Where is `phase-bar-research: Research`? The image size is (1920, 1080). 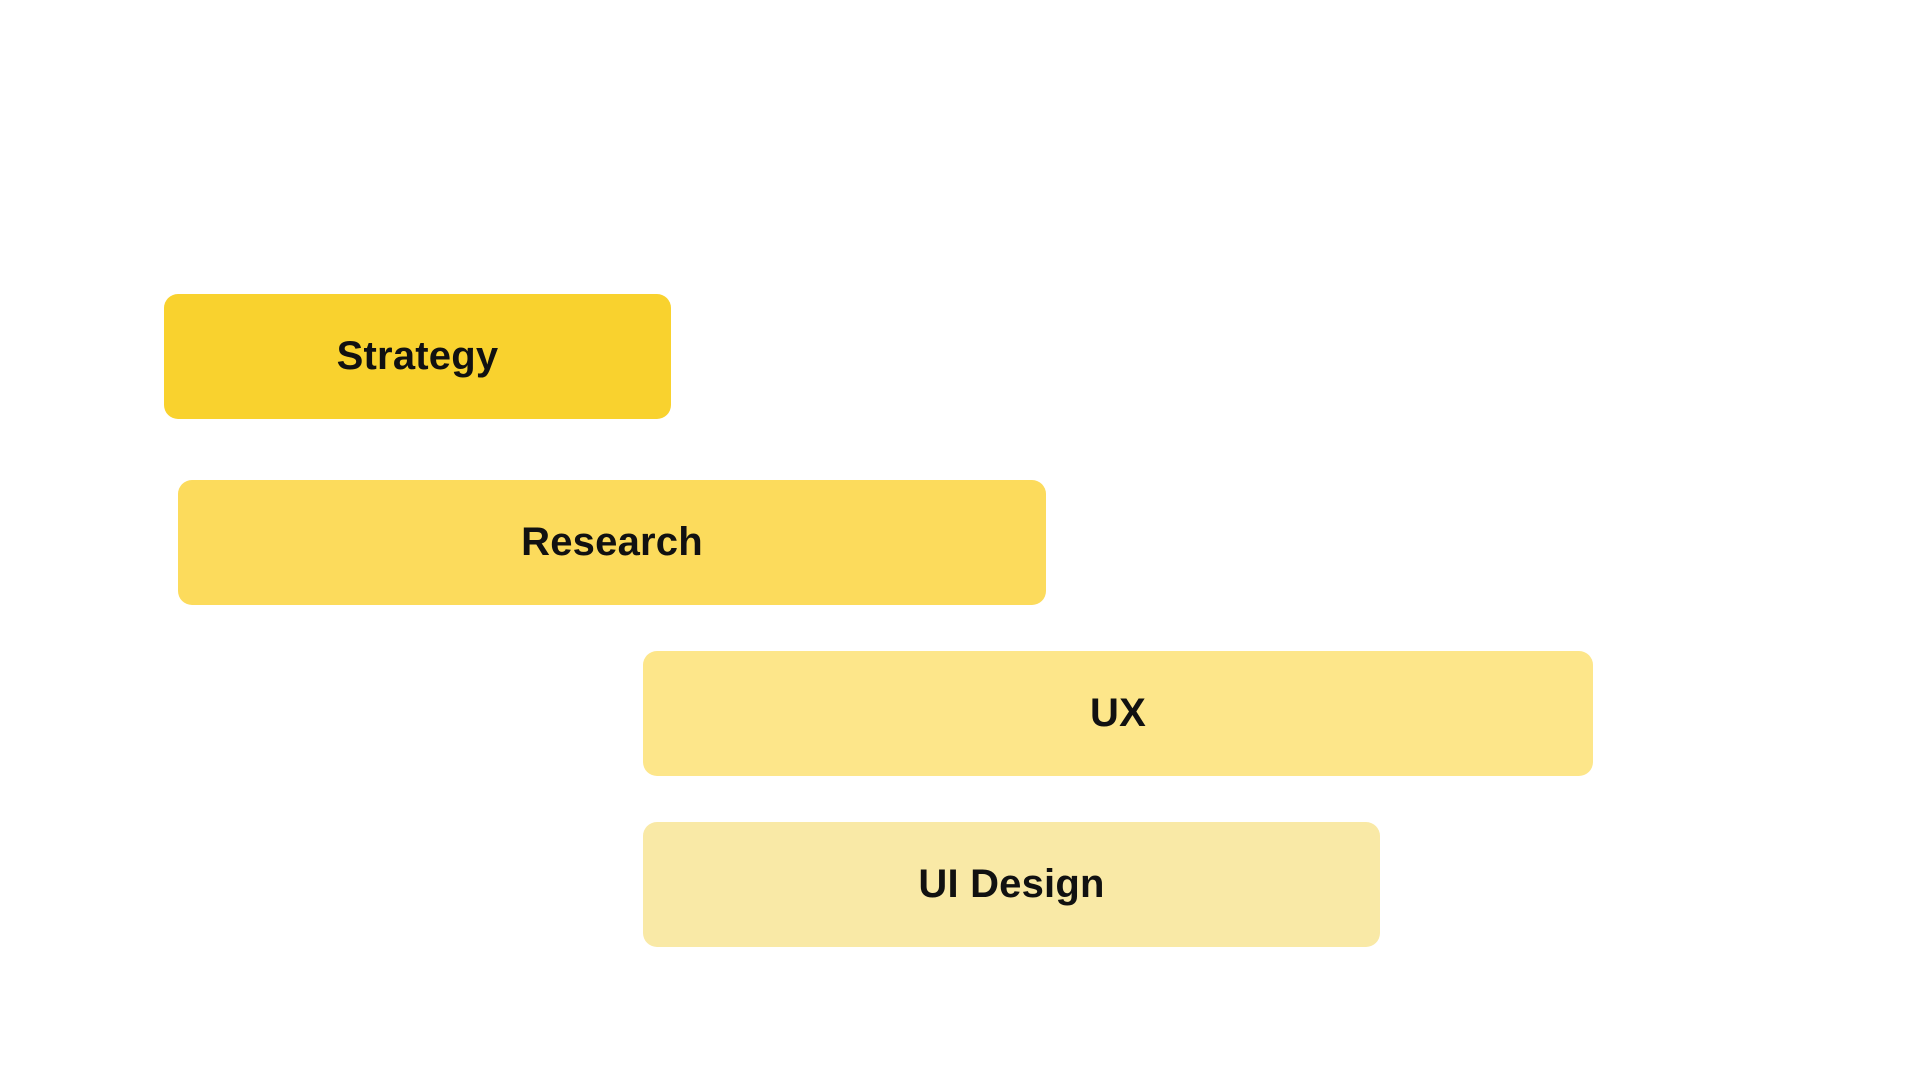 phase-bar-research: Research is located at coordinates (612, 542).